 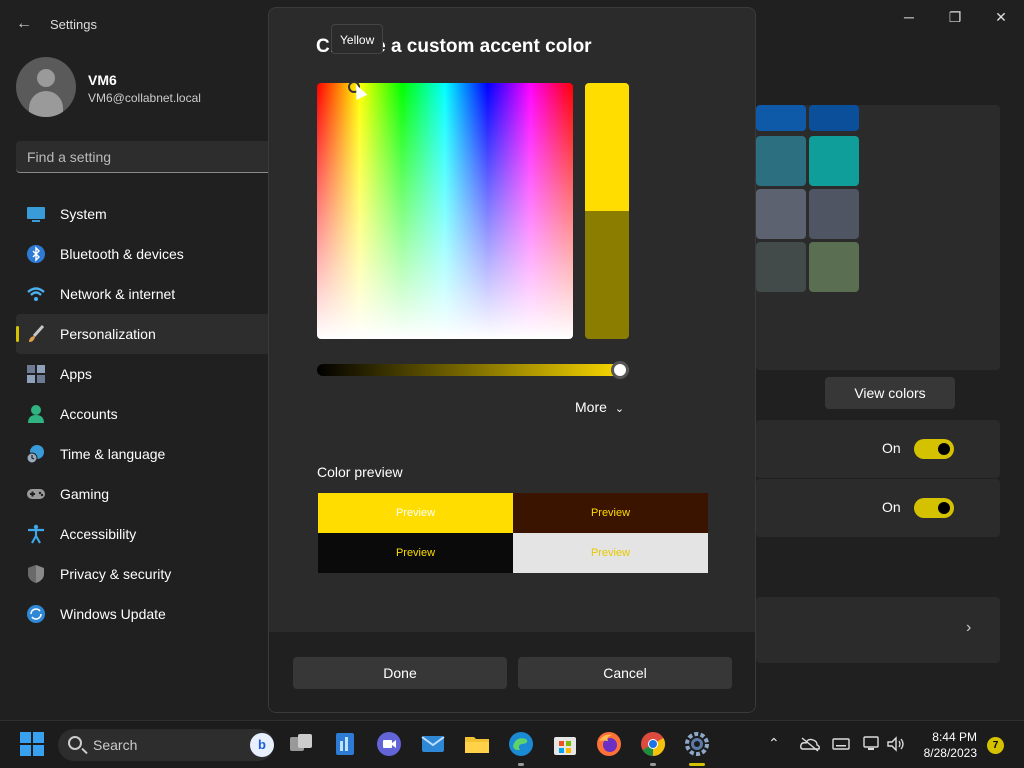 What do you see at coordinates (955, 17) in the screenshot?
I see `maximize-button: ❐` at bounding box center [955, 17].